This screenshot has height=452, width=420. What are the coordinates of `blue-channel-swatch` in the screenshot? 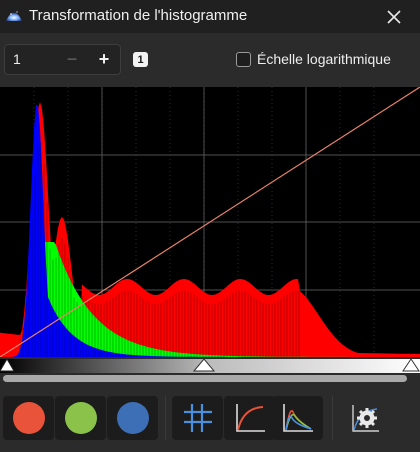 It's located at (132, 418).